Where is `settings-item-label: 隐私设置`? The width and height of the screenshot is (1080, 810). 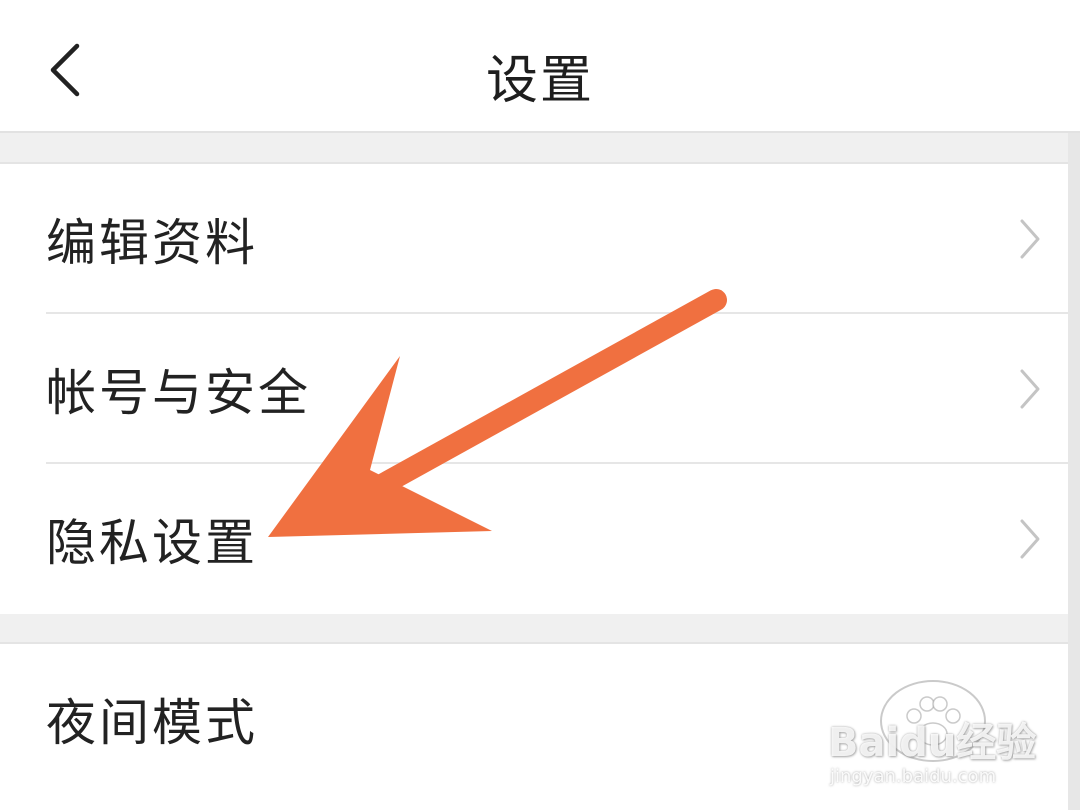 settings-item-label: 隐私设置 is located at coordinates (152, 543).